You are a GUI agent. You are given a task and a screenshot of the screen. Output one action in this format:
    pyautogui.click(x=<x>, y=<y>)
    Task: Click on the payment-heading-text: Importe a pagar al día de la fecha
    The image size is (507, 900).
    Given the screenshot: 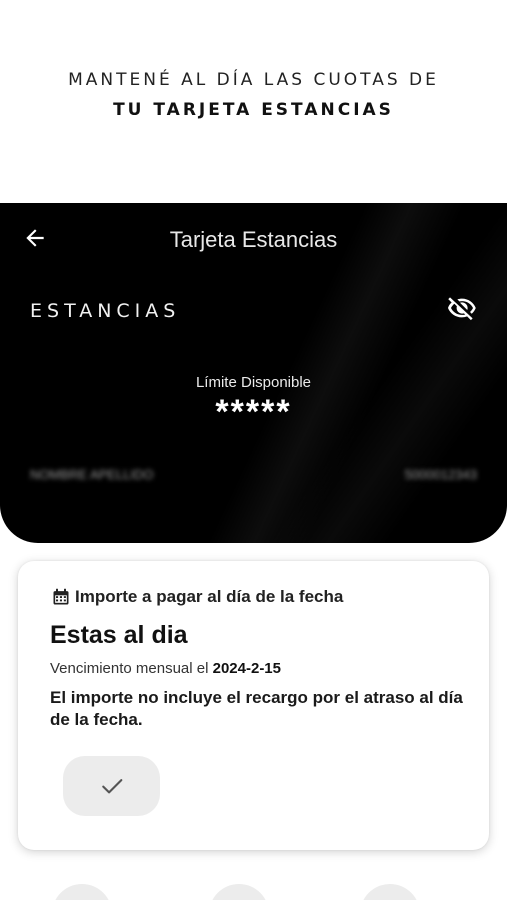 What is the action you would take?
    pyautogui.click(x=209, y=596)
    